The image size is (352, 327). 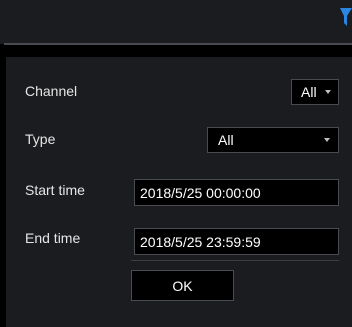 What do you see at coordinates (235, 260) in the screenshot?
I see `form-divider` at bounding box center [235, 260].